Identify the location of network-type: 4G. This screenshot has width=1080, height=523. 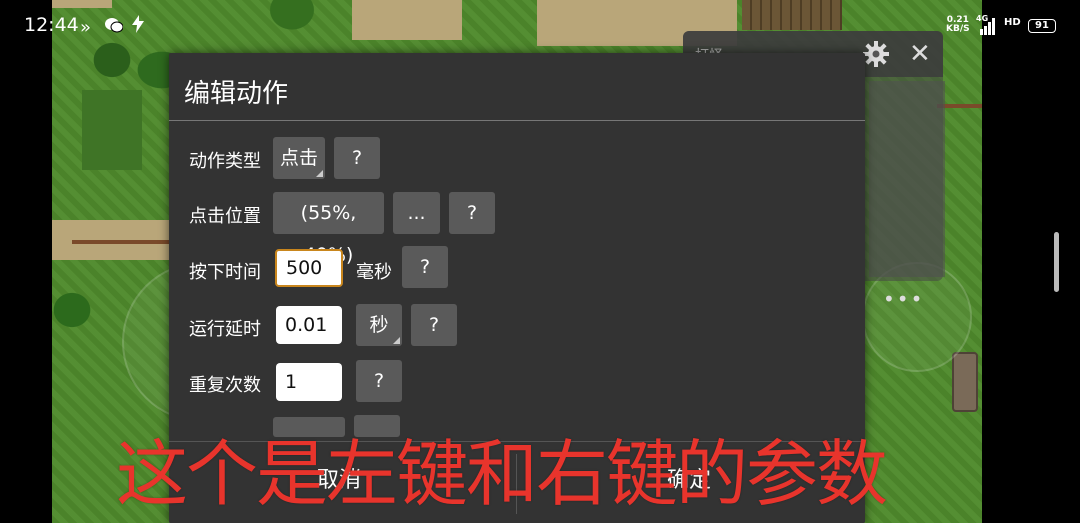
(982, 18).